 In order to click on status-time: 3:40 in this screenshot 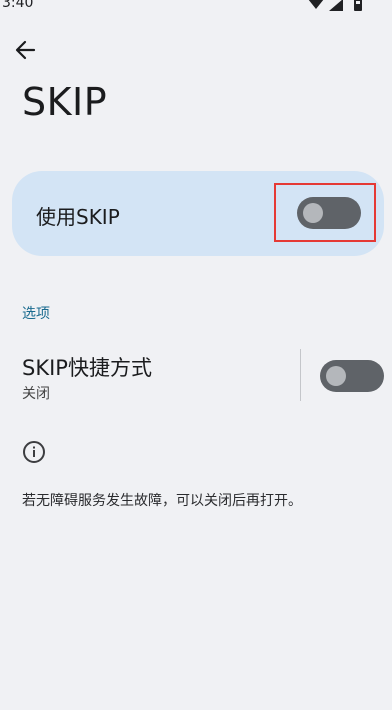, I will do `click(18, 5)`.